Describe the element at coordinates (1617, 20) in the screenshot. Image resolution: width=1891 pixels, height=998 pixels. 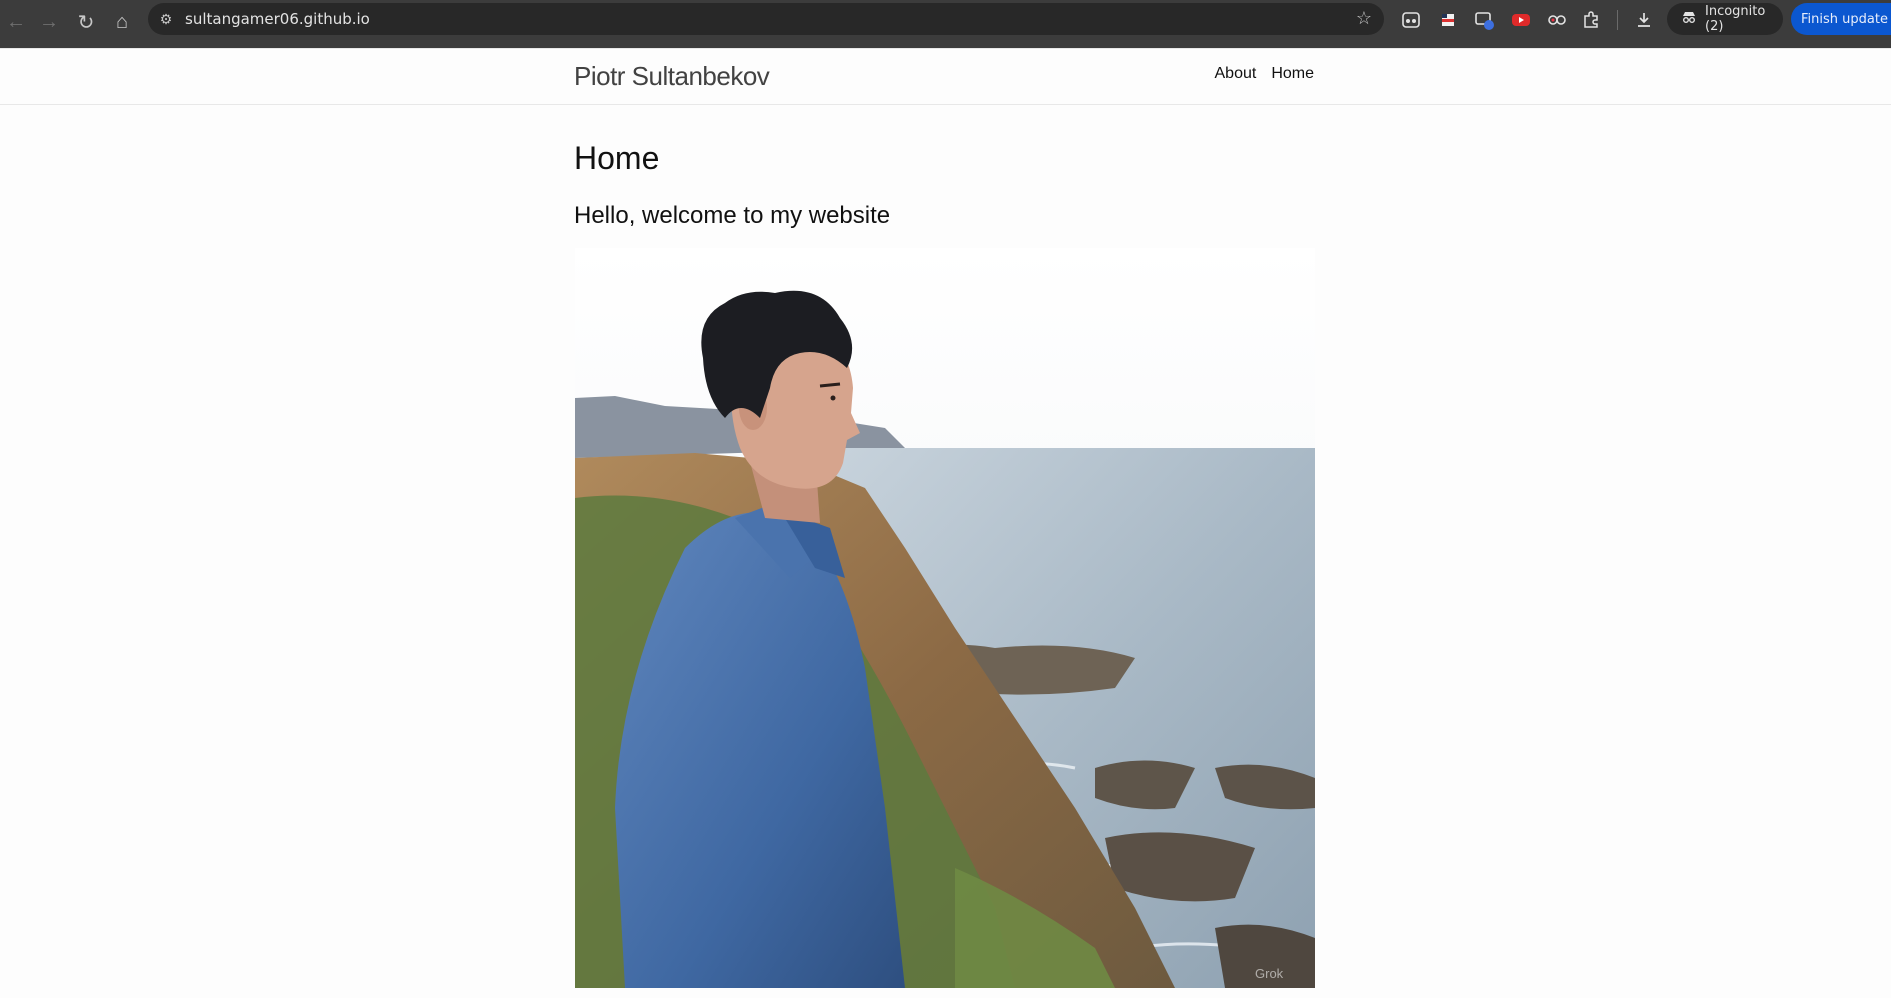
I see `toolbar-divider` at that location.